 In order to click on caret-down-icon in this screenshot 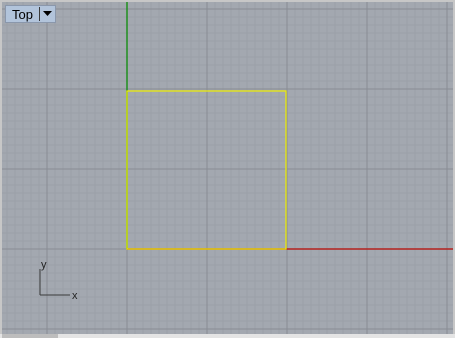, I will do `click(47, 14)`.